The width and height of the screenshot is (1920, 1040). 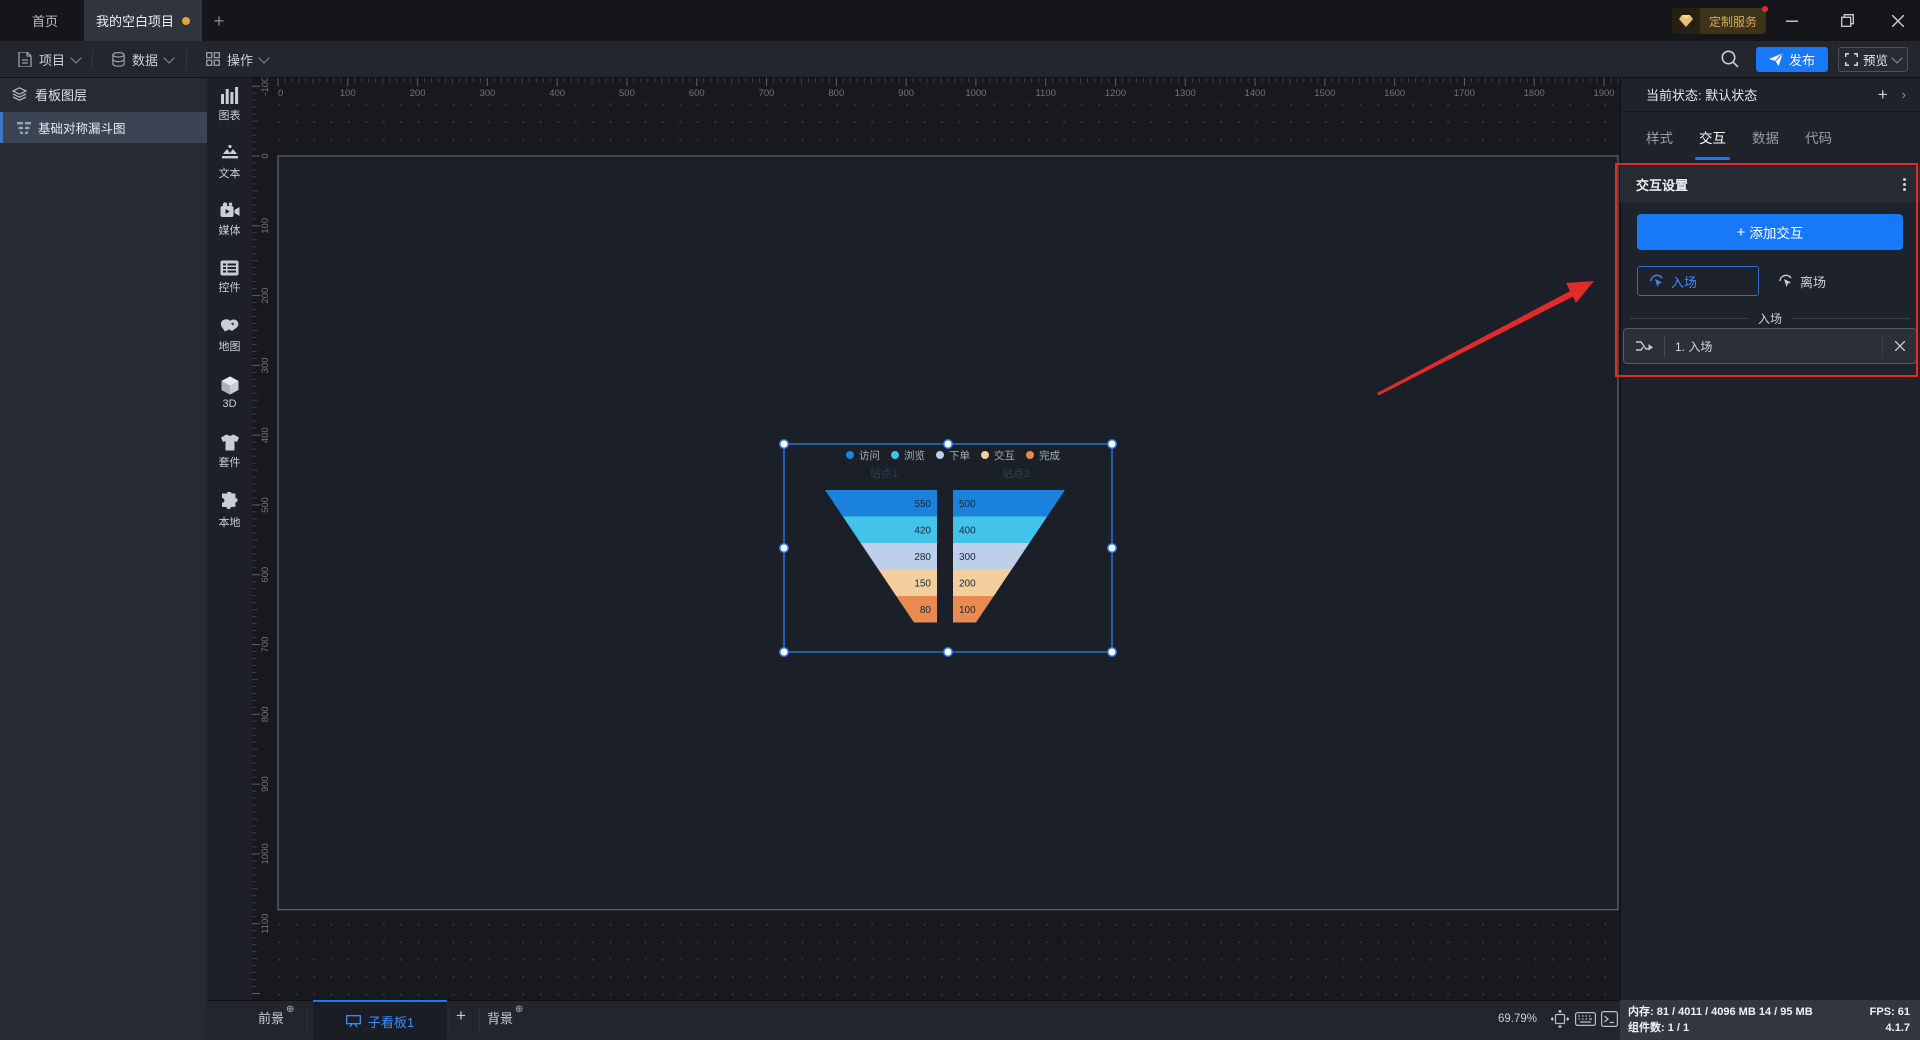 What do you see at coordinates (1712, 137) in the screenshot?
I see `tab-interaction: 交互` at bounding box center [1712, 137].